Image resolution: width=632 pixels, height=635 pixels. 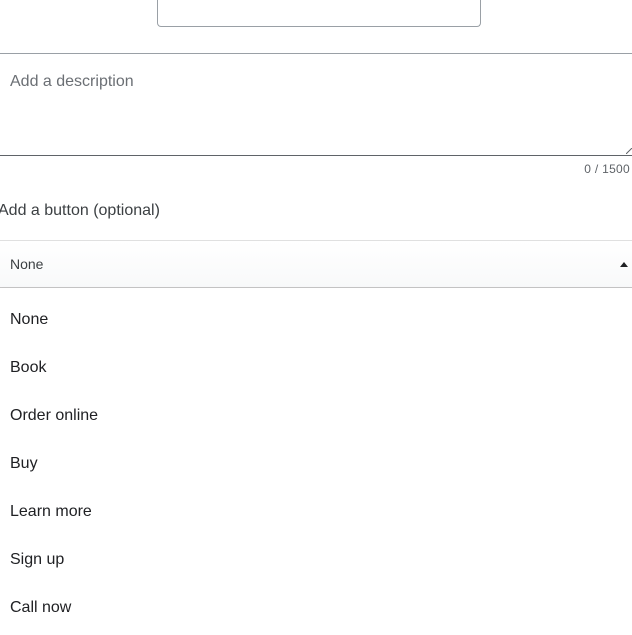 I want to click on menu-item-learn-more: Learn more, so click(x=316, y=512).